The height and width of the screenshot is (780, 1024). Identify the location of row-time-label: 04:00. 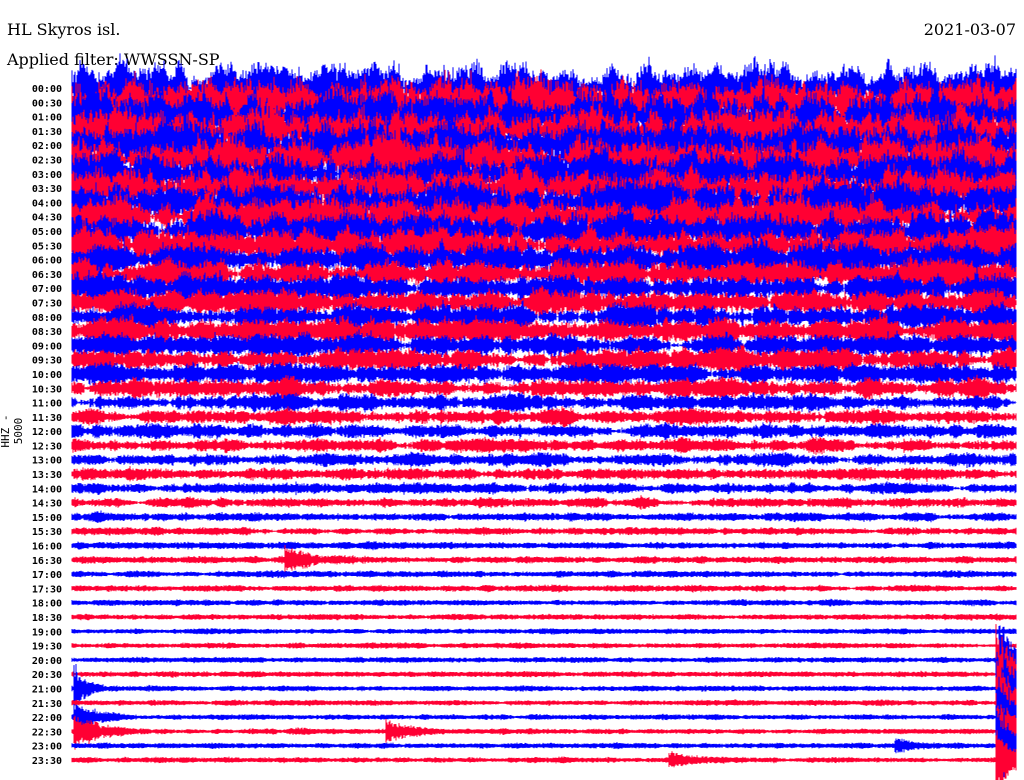
(47, 203).